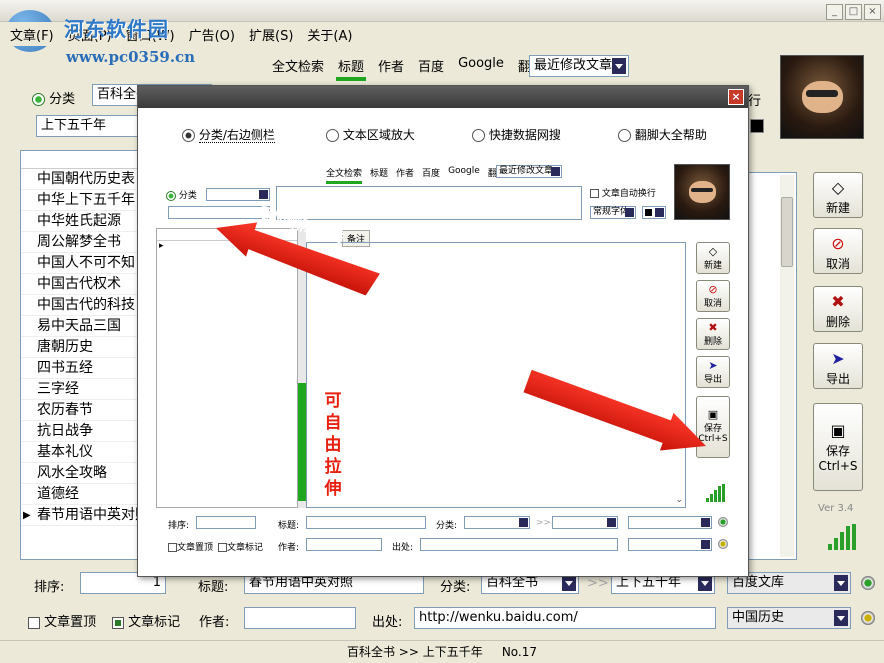 This screenshot has height=663, width=884. I want to click on mini-tab-google: Google, so click(464, 175).